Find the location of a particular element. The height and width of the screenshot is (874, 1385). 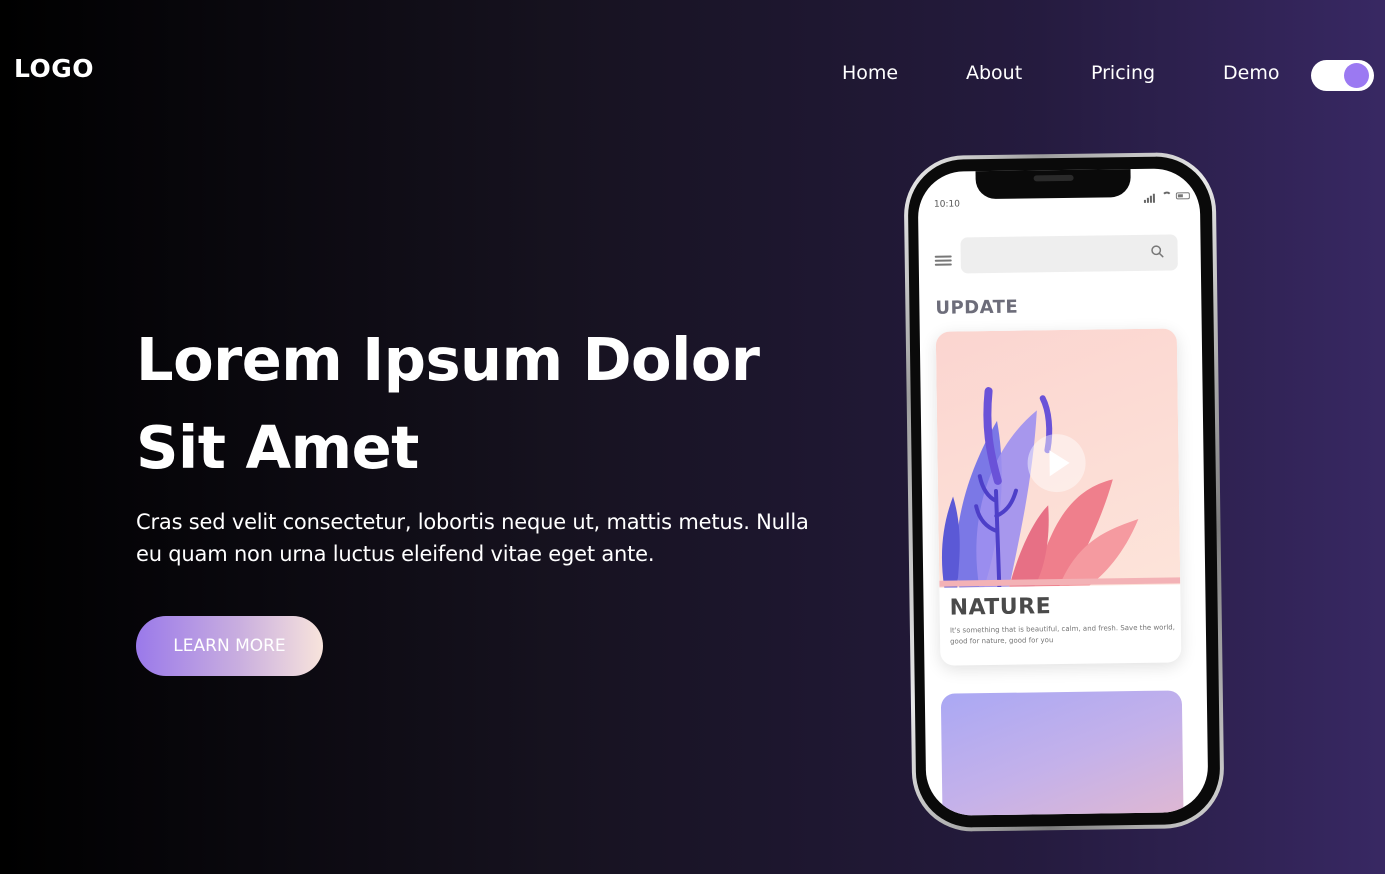

wifi-icon is located at coordinates (1166, 196).